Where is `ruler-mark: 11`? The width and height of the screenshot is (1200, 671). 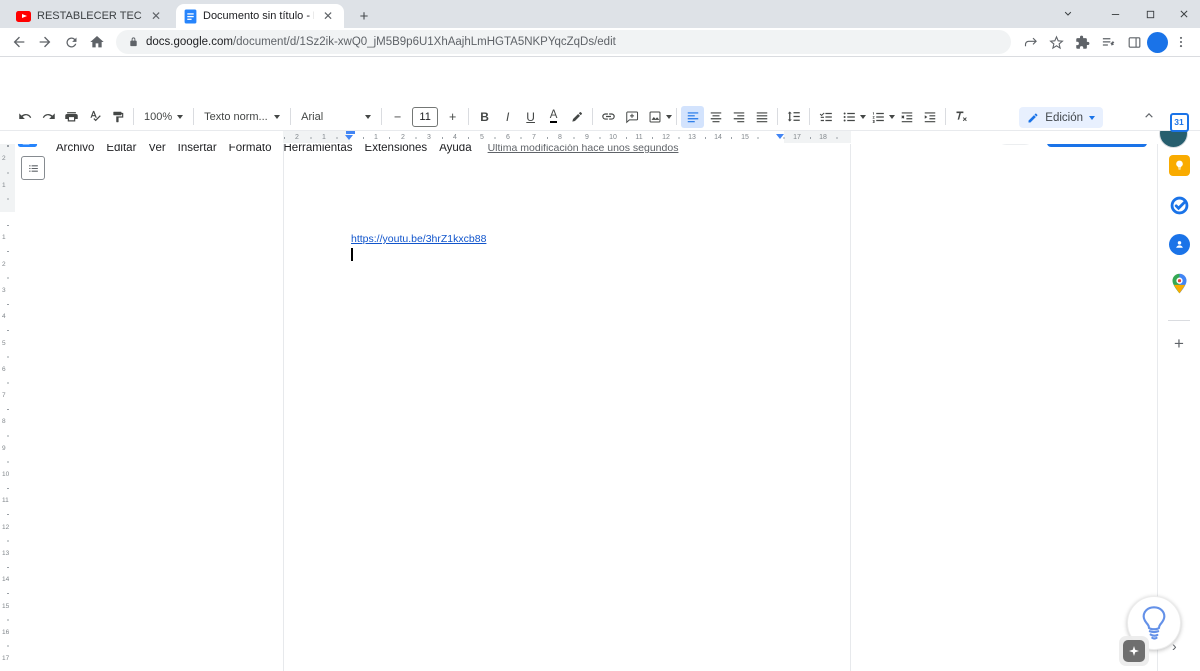
ruler-mark: 11 is located at coordinates (5, 501).